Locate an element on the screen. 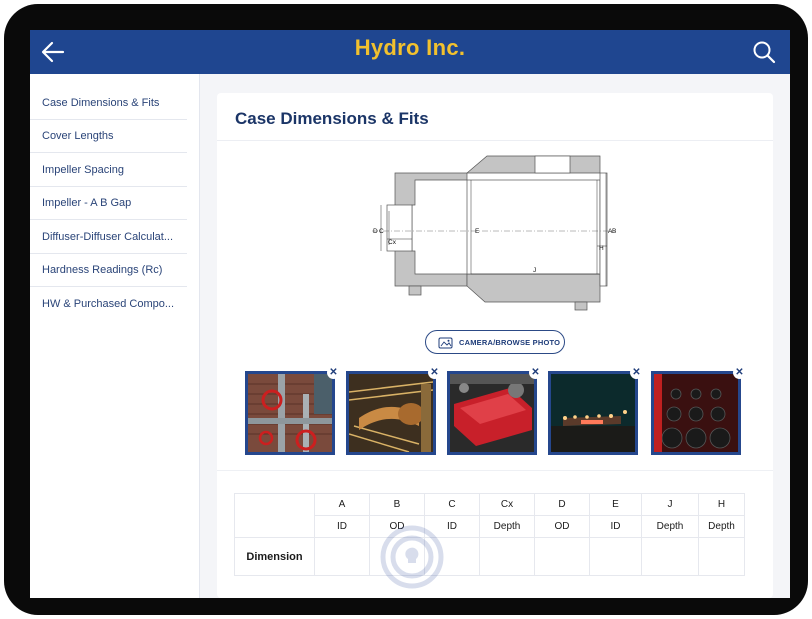 Image resolution: width=812 pixels, height=619 pixels. label-j: J is located at coordinates (534, 270).